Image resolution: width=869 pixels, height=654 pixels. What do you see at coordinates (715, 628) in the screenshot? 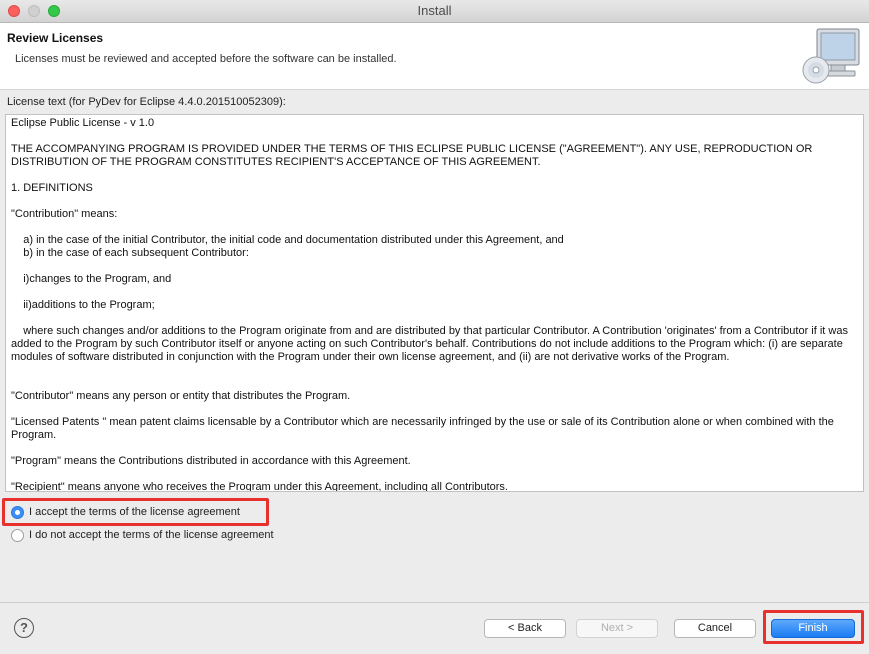
I see `cancel-button: Cancel` at bounding box center [715, 628].